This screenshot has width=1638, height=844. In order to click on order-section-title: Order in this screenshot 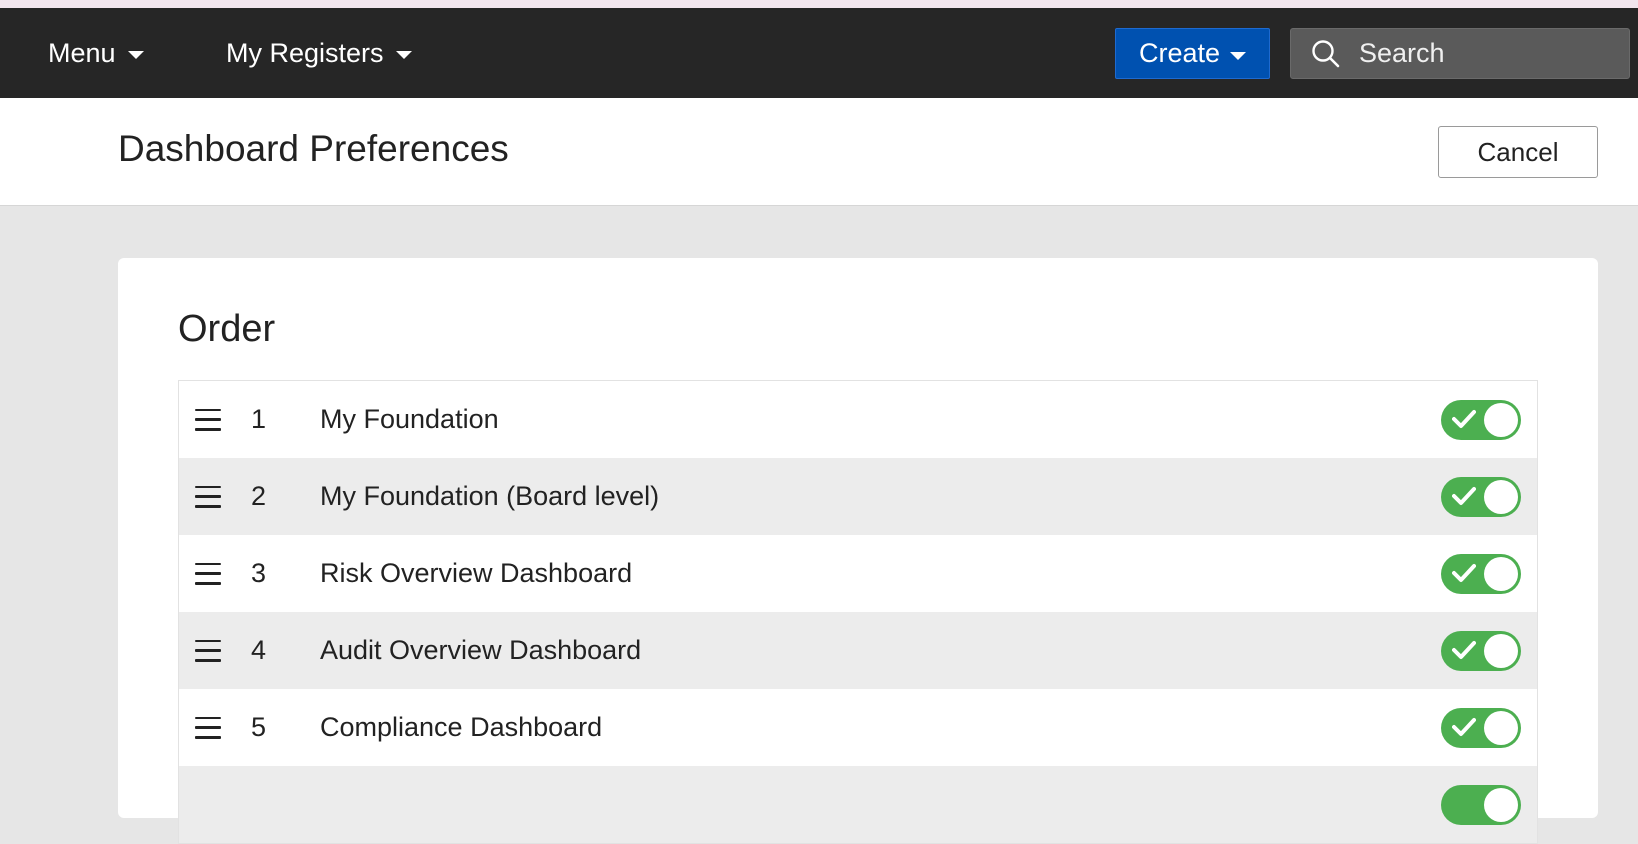, I will do `click(227, 329)`.